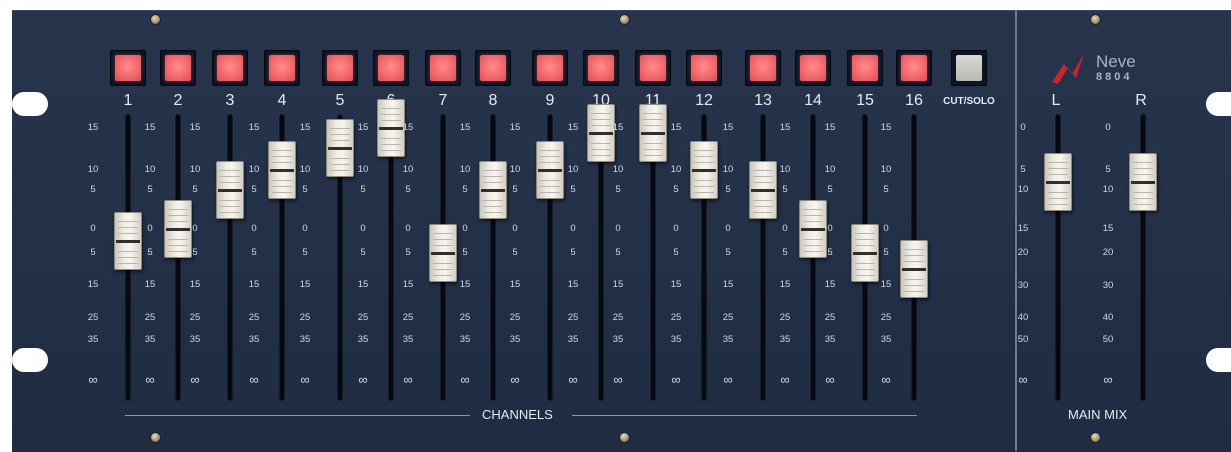 The height and width of the screenshot is (452, 1231). Describe the element at coordinates (601, 133) in the screenshot. I see `channel-10-fader-cap` at that location.